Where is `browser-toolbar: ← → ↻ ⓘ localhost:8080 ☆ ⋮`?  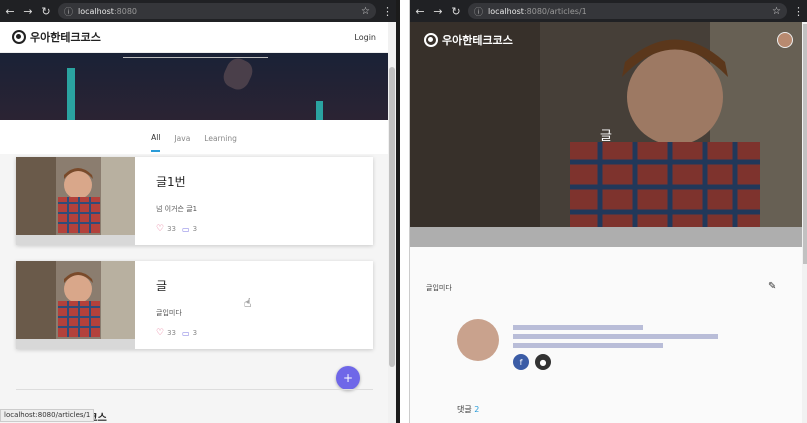
browser-toolbar: ← → ↻ ⓘ localhost:8080 ☆ ⋮ is located at coordinates (198, 11).